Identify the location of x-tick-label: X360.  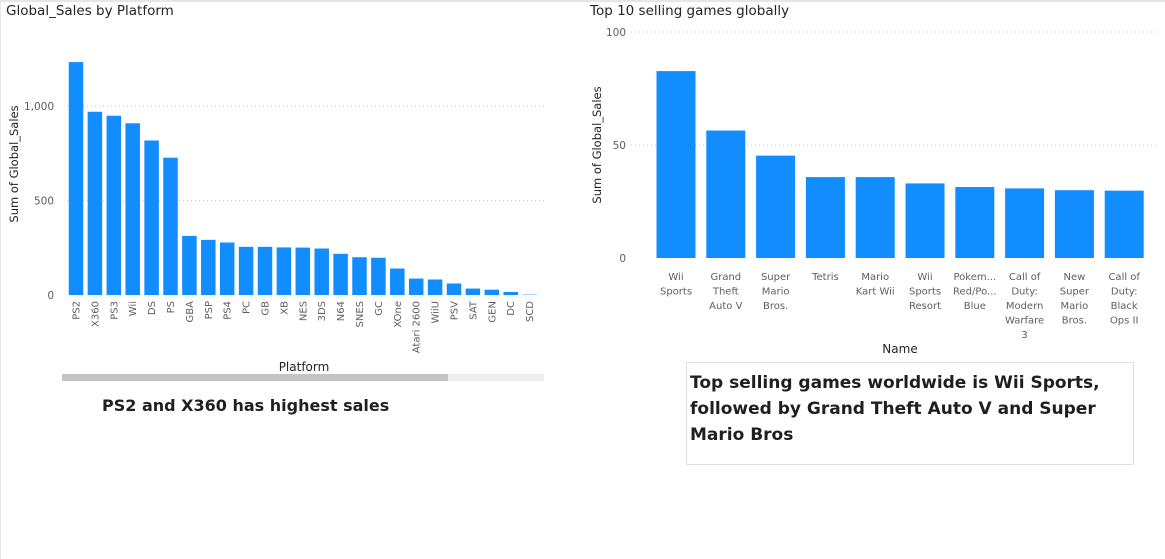
(95, 314).